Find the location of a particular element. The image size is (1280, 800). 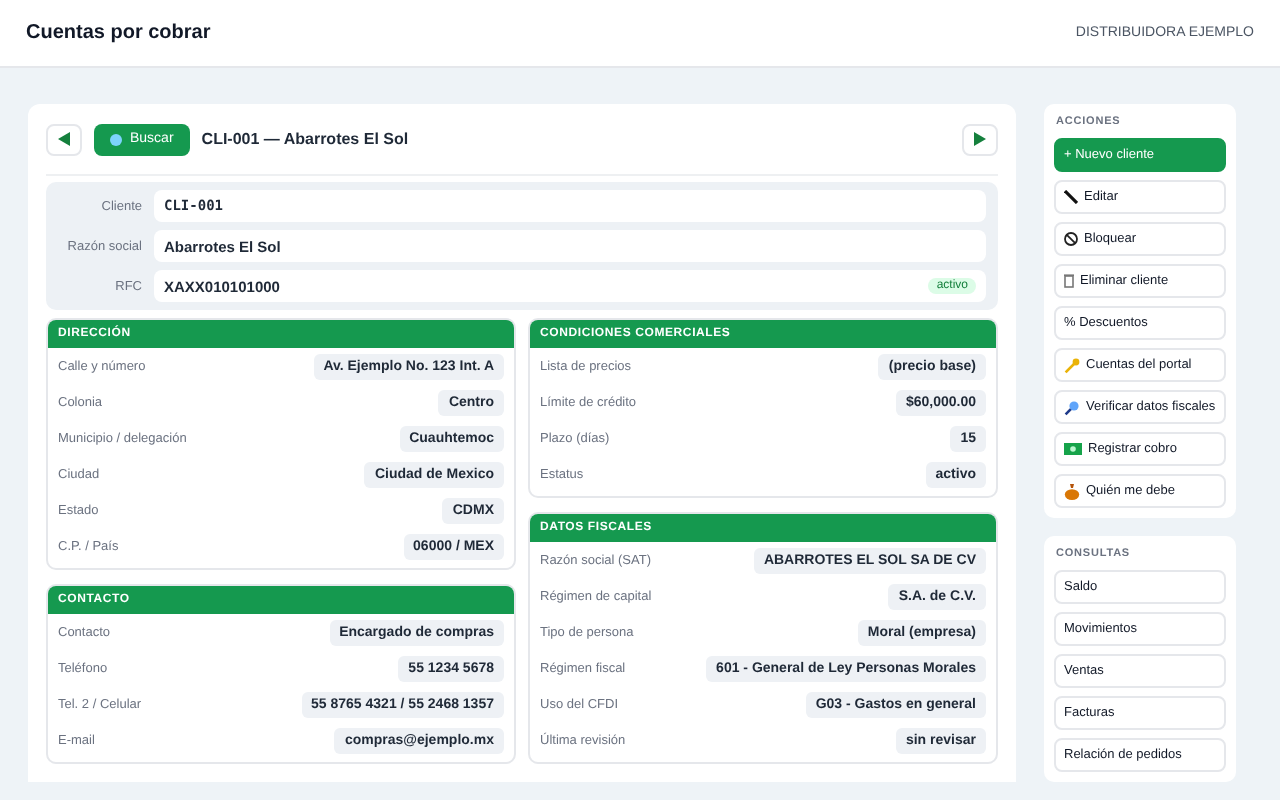

next-button is located at coordinates (980, 139).